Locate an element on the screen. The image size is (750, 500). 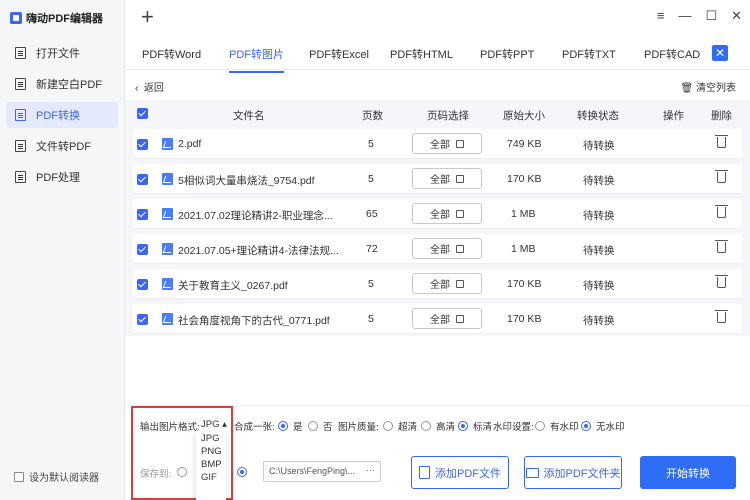
open-file-icon is located at coordinates (20, 53).